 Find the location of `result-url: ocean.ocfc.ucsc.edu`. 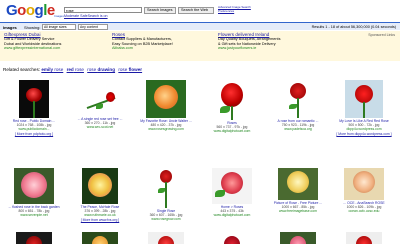

result-url: ocean.ocfc.ucsc.edu is located at coordinates (364, 211).